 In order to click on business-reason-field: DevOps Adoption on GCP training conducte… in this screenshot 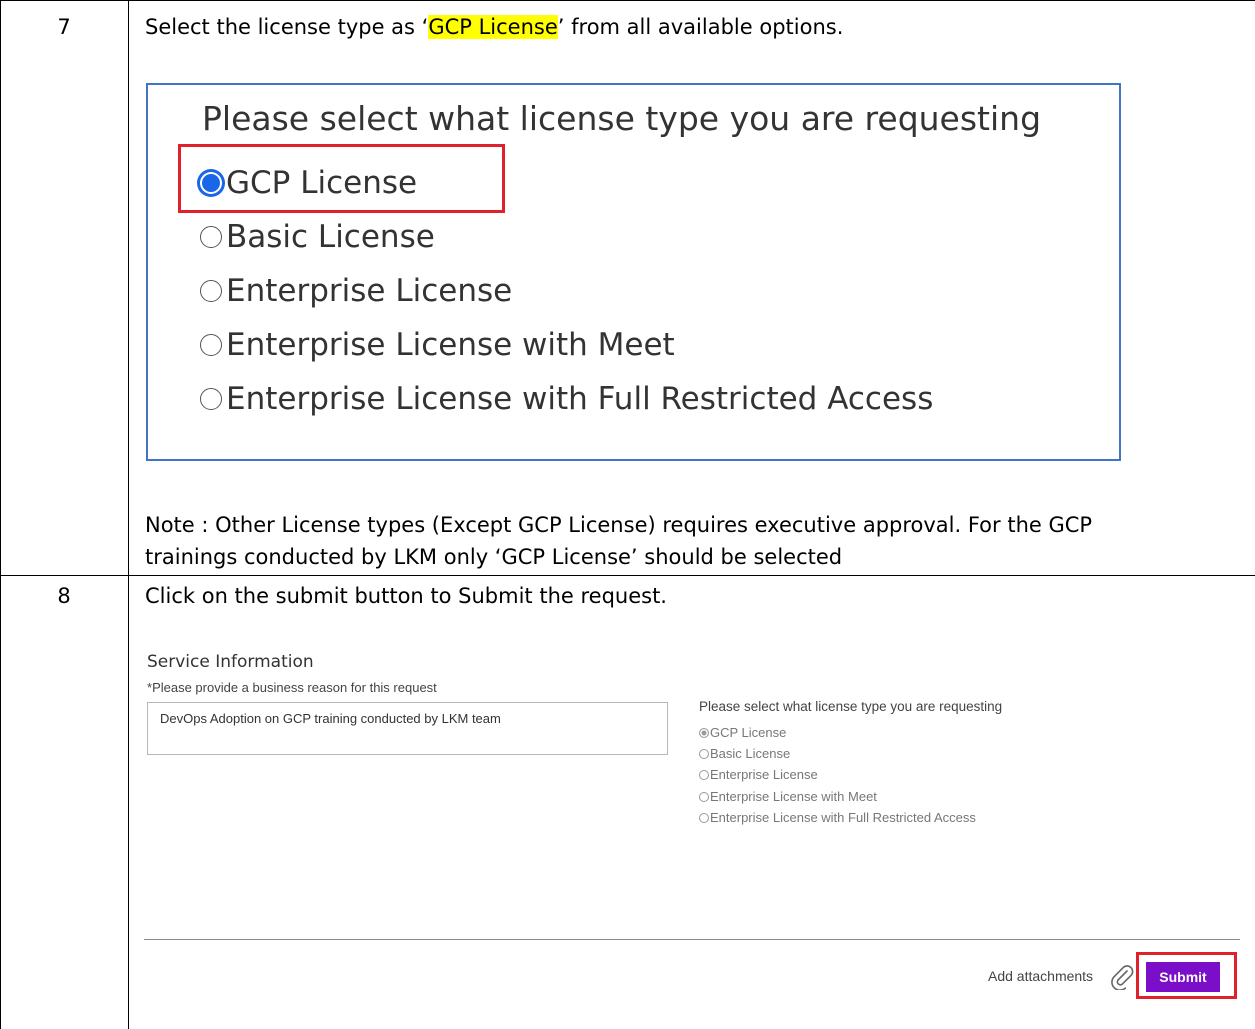, I will do `click(407, 728)`.